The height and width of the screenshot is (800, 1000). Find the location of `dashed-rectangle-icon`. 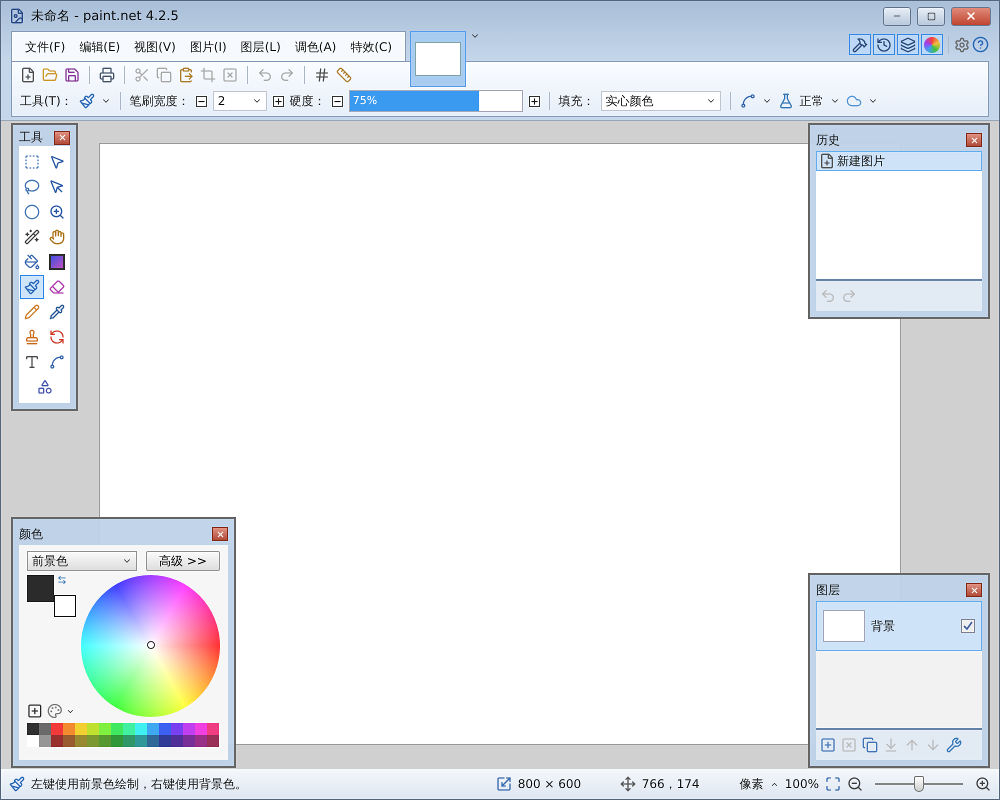

dashed-rectangle-icon is located at coordinates (32, 162).